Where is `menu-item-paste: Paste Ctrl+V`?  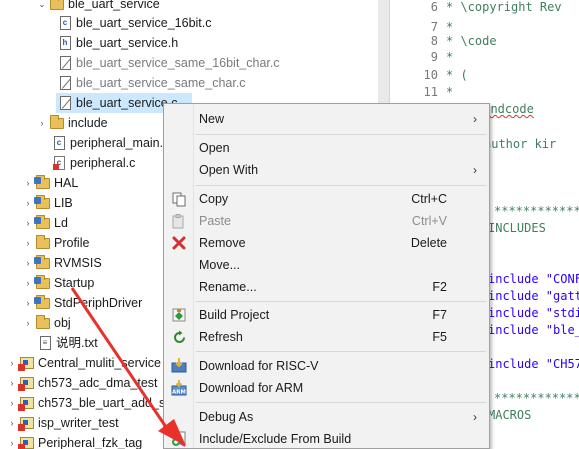
menu-item-paste: Paste Ctrl+V is located at coordinates (326, 221).